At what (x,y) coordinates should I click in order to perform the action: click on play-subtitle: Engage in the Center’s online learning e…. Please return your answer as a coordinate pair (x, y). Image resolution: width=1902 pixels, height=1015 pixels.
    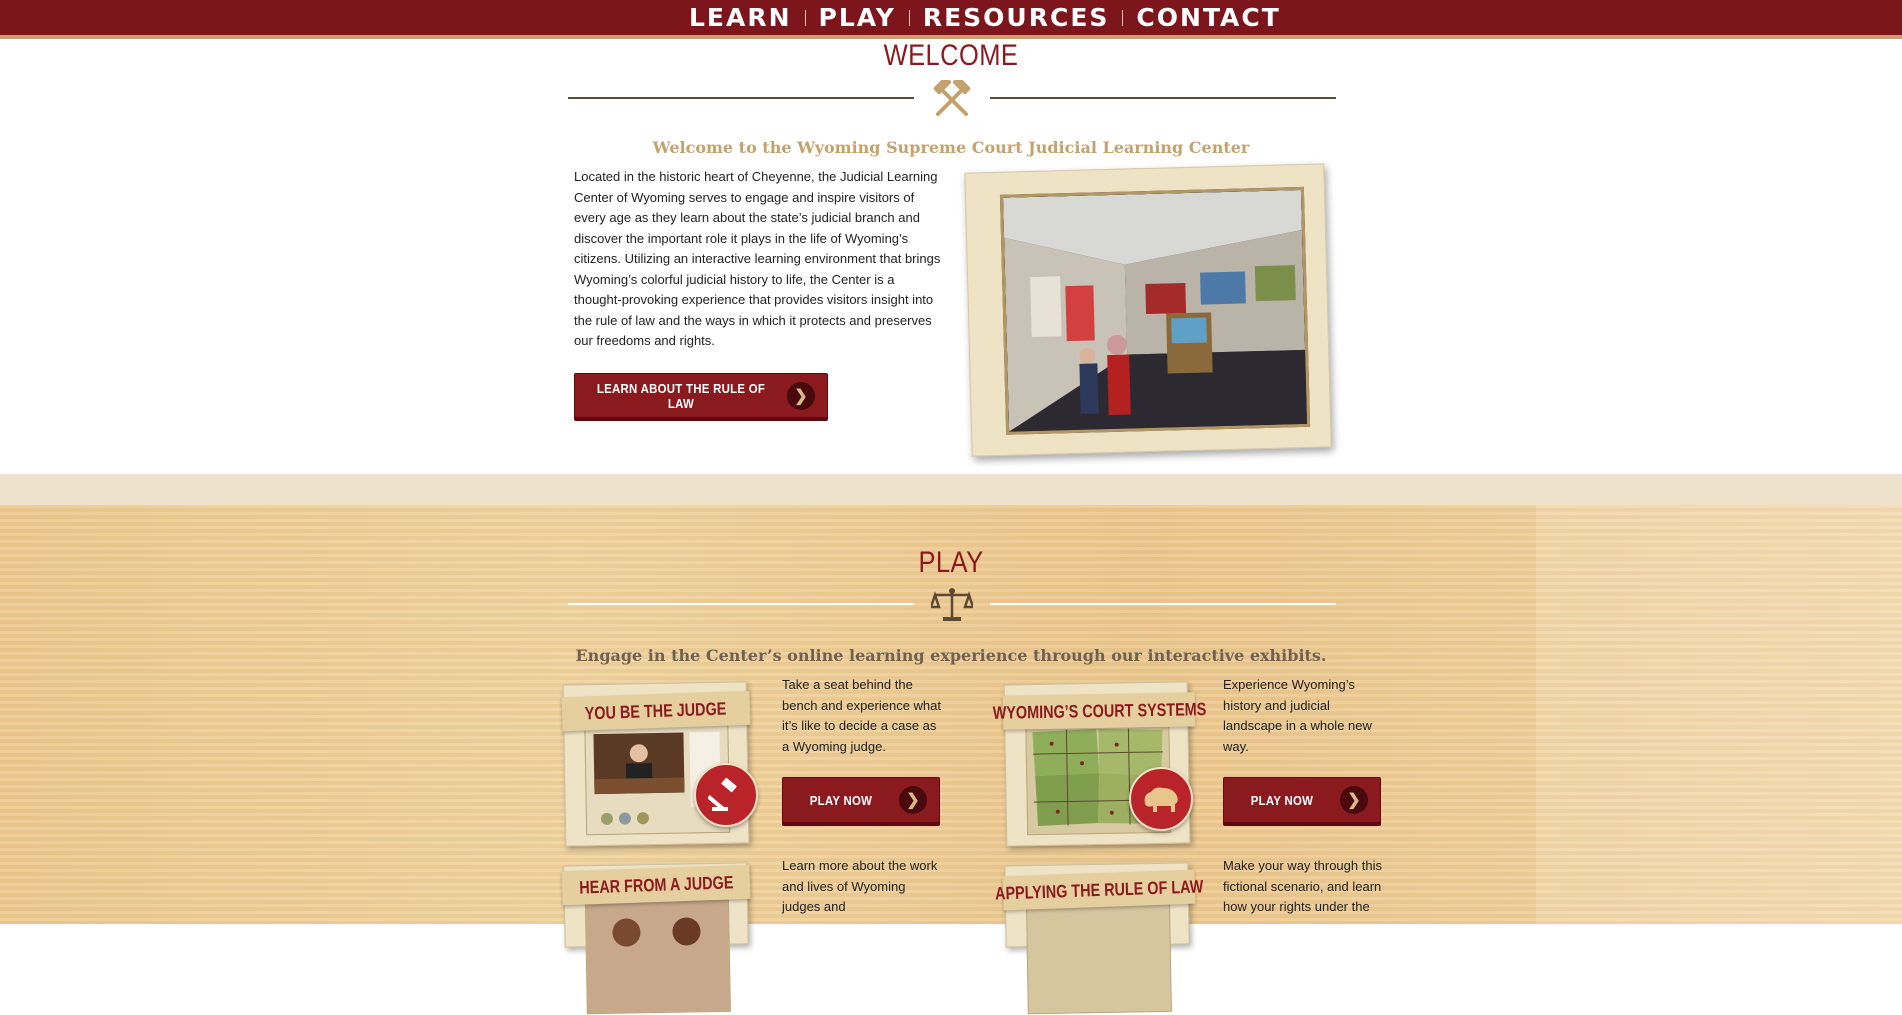
    Looking at the image, I should click on (951, 655).